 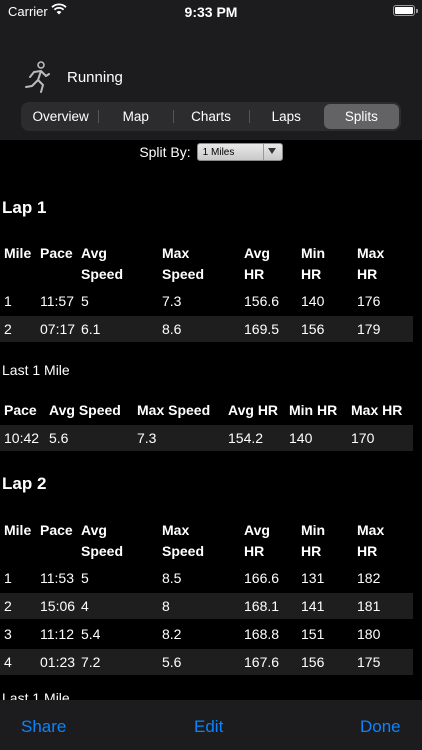 I want to click on cell-avg-hr: 167.6, so click(x=262, y=662).